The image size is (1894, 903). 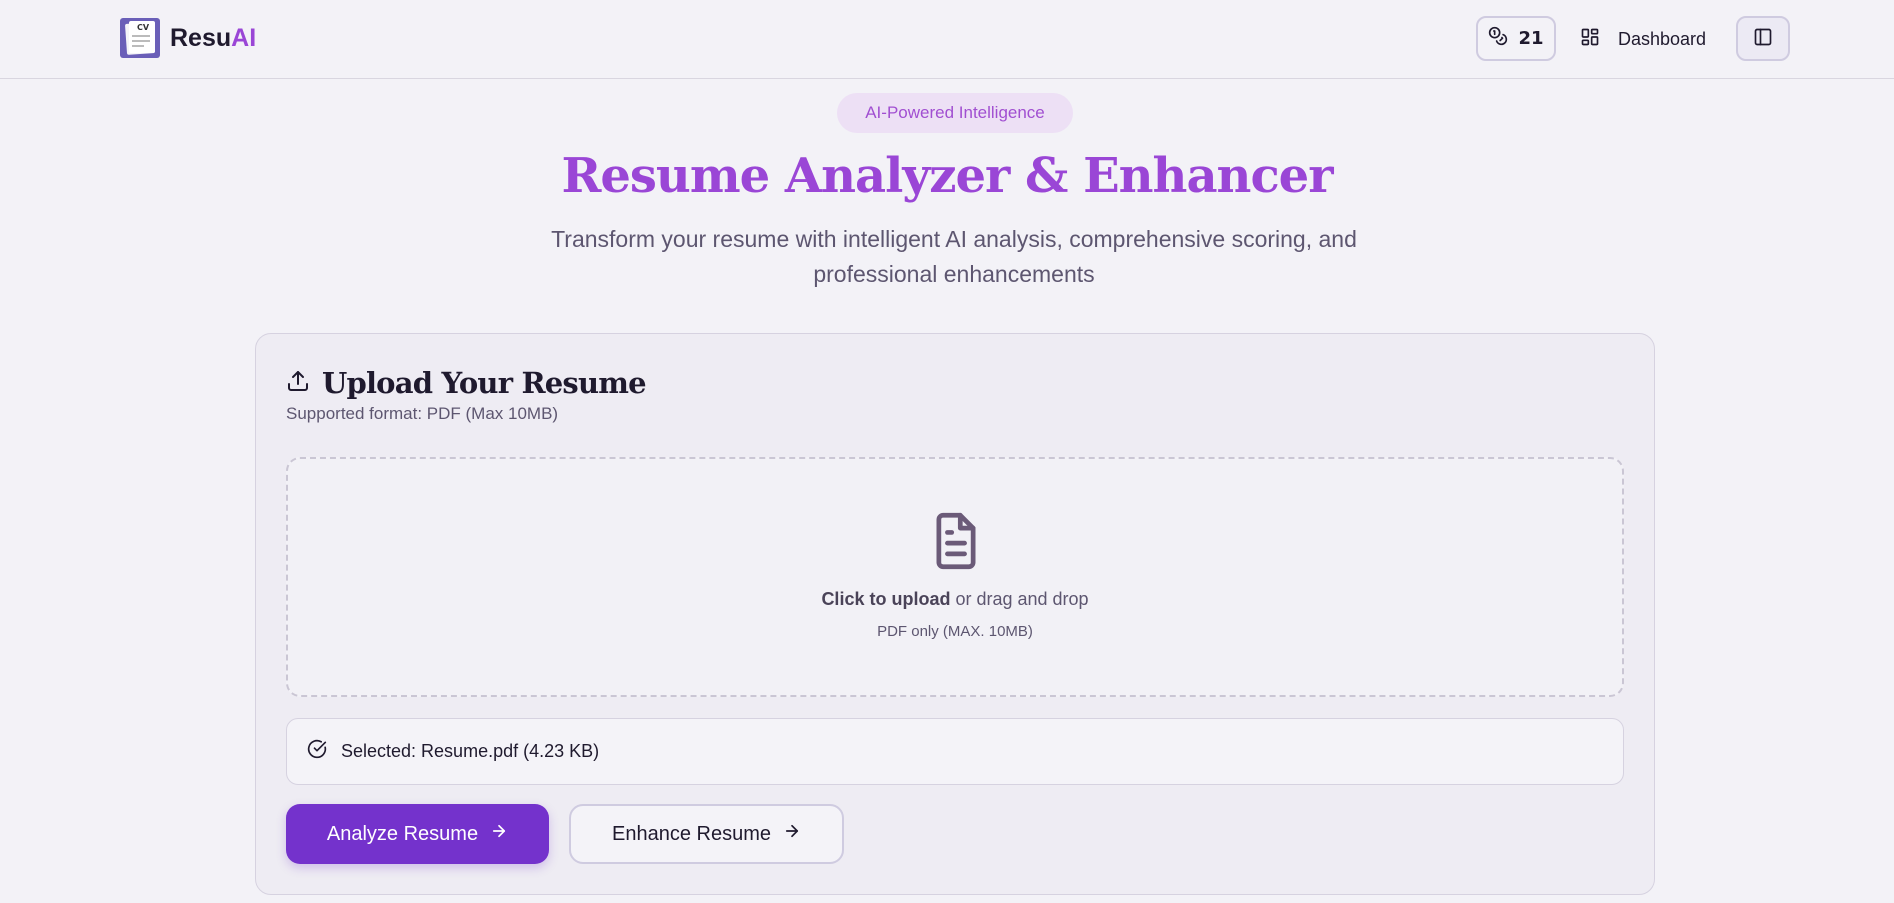 I want to click on dropzone-instruction: Click to upload or drag and drop, so click(x=955, y=599).